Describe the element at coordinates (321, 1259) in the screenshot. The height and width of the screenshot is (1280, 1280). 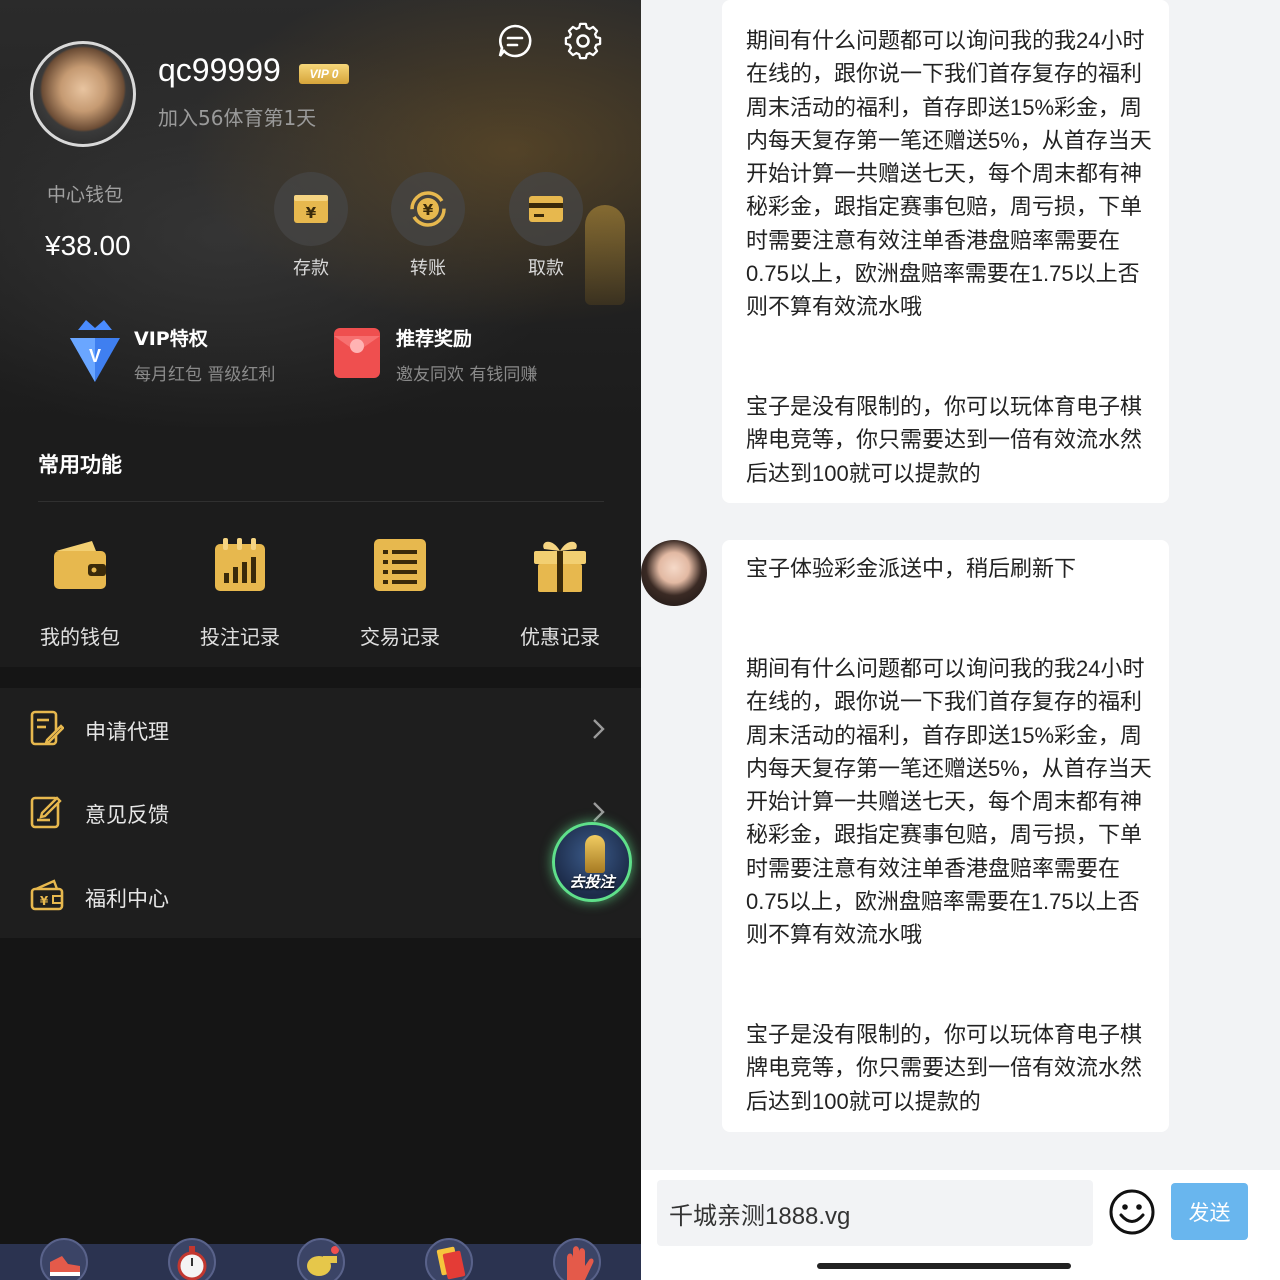
I see `whistle-icon` at that location.